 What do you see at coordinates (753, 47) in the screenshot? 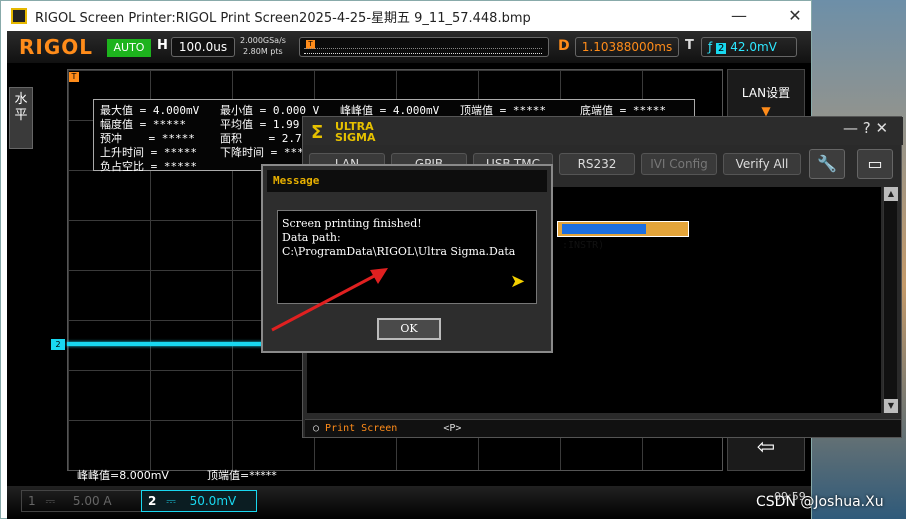
I see `trigger-level: 42.0mV` at bounding box center [753, 47].